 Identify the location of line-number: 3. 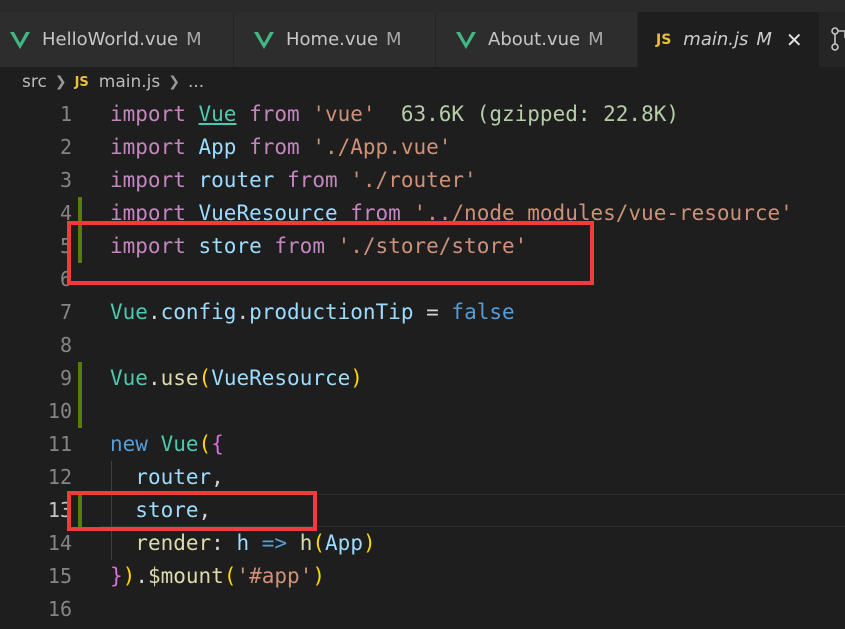
(65, 180).